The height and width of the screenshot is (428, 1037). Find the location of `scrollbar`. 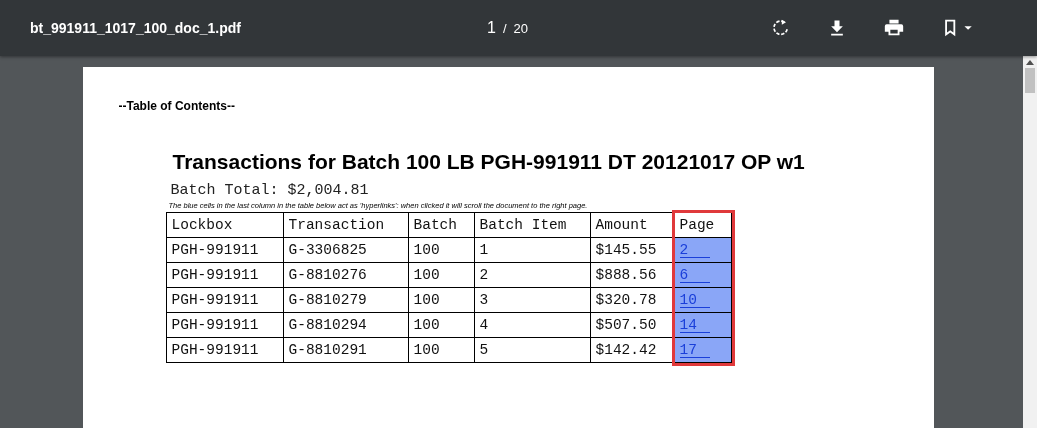

scrollbar is located at coordinates (1030, 242).